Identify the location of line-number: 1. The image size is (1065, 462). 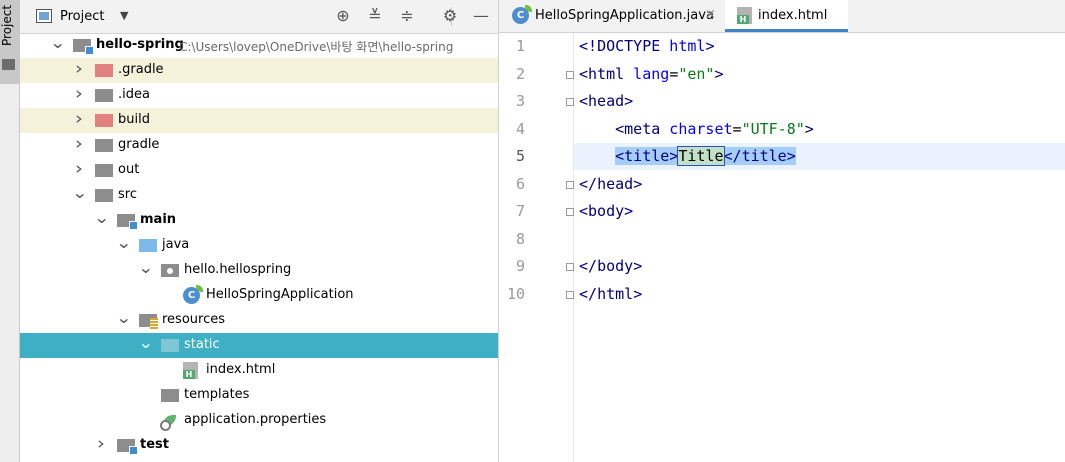
(520, 46).